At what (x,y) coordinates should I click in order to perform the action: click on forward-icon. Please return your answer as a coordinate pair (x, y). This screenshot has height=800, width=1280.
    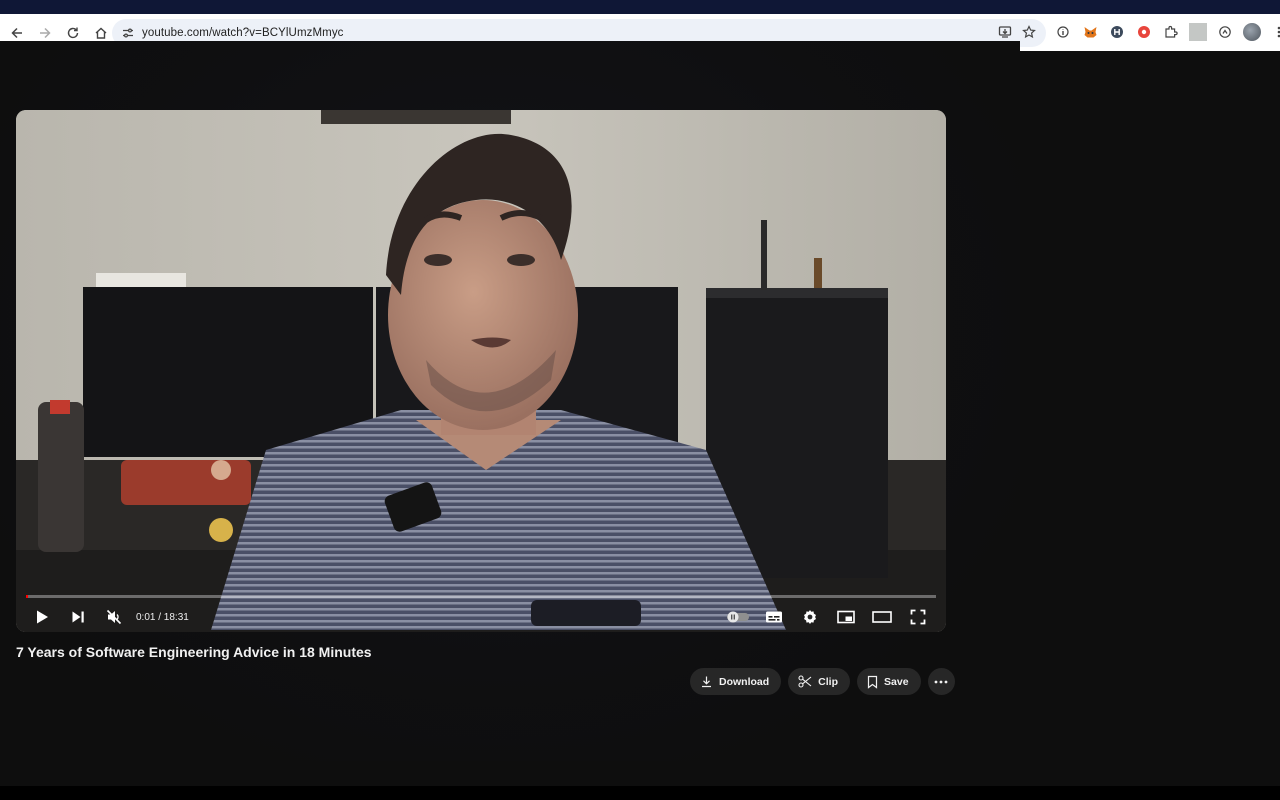
    Looking at the image, I should click on (45, 32).